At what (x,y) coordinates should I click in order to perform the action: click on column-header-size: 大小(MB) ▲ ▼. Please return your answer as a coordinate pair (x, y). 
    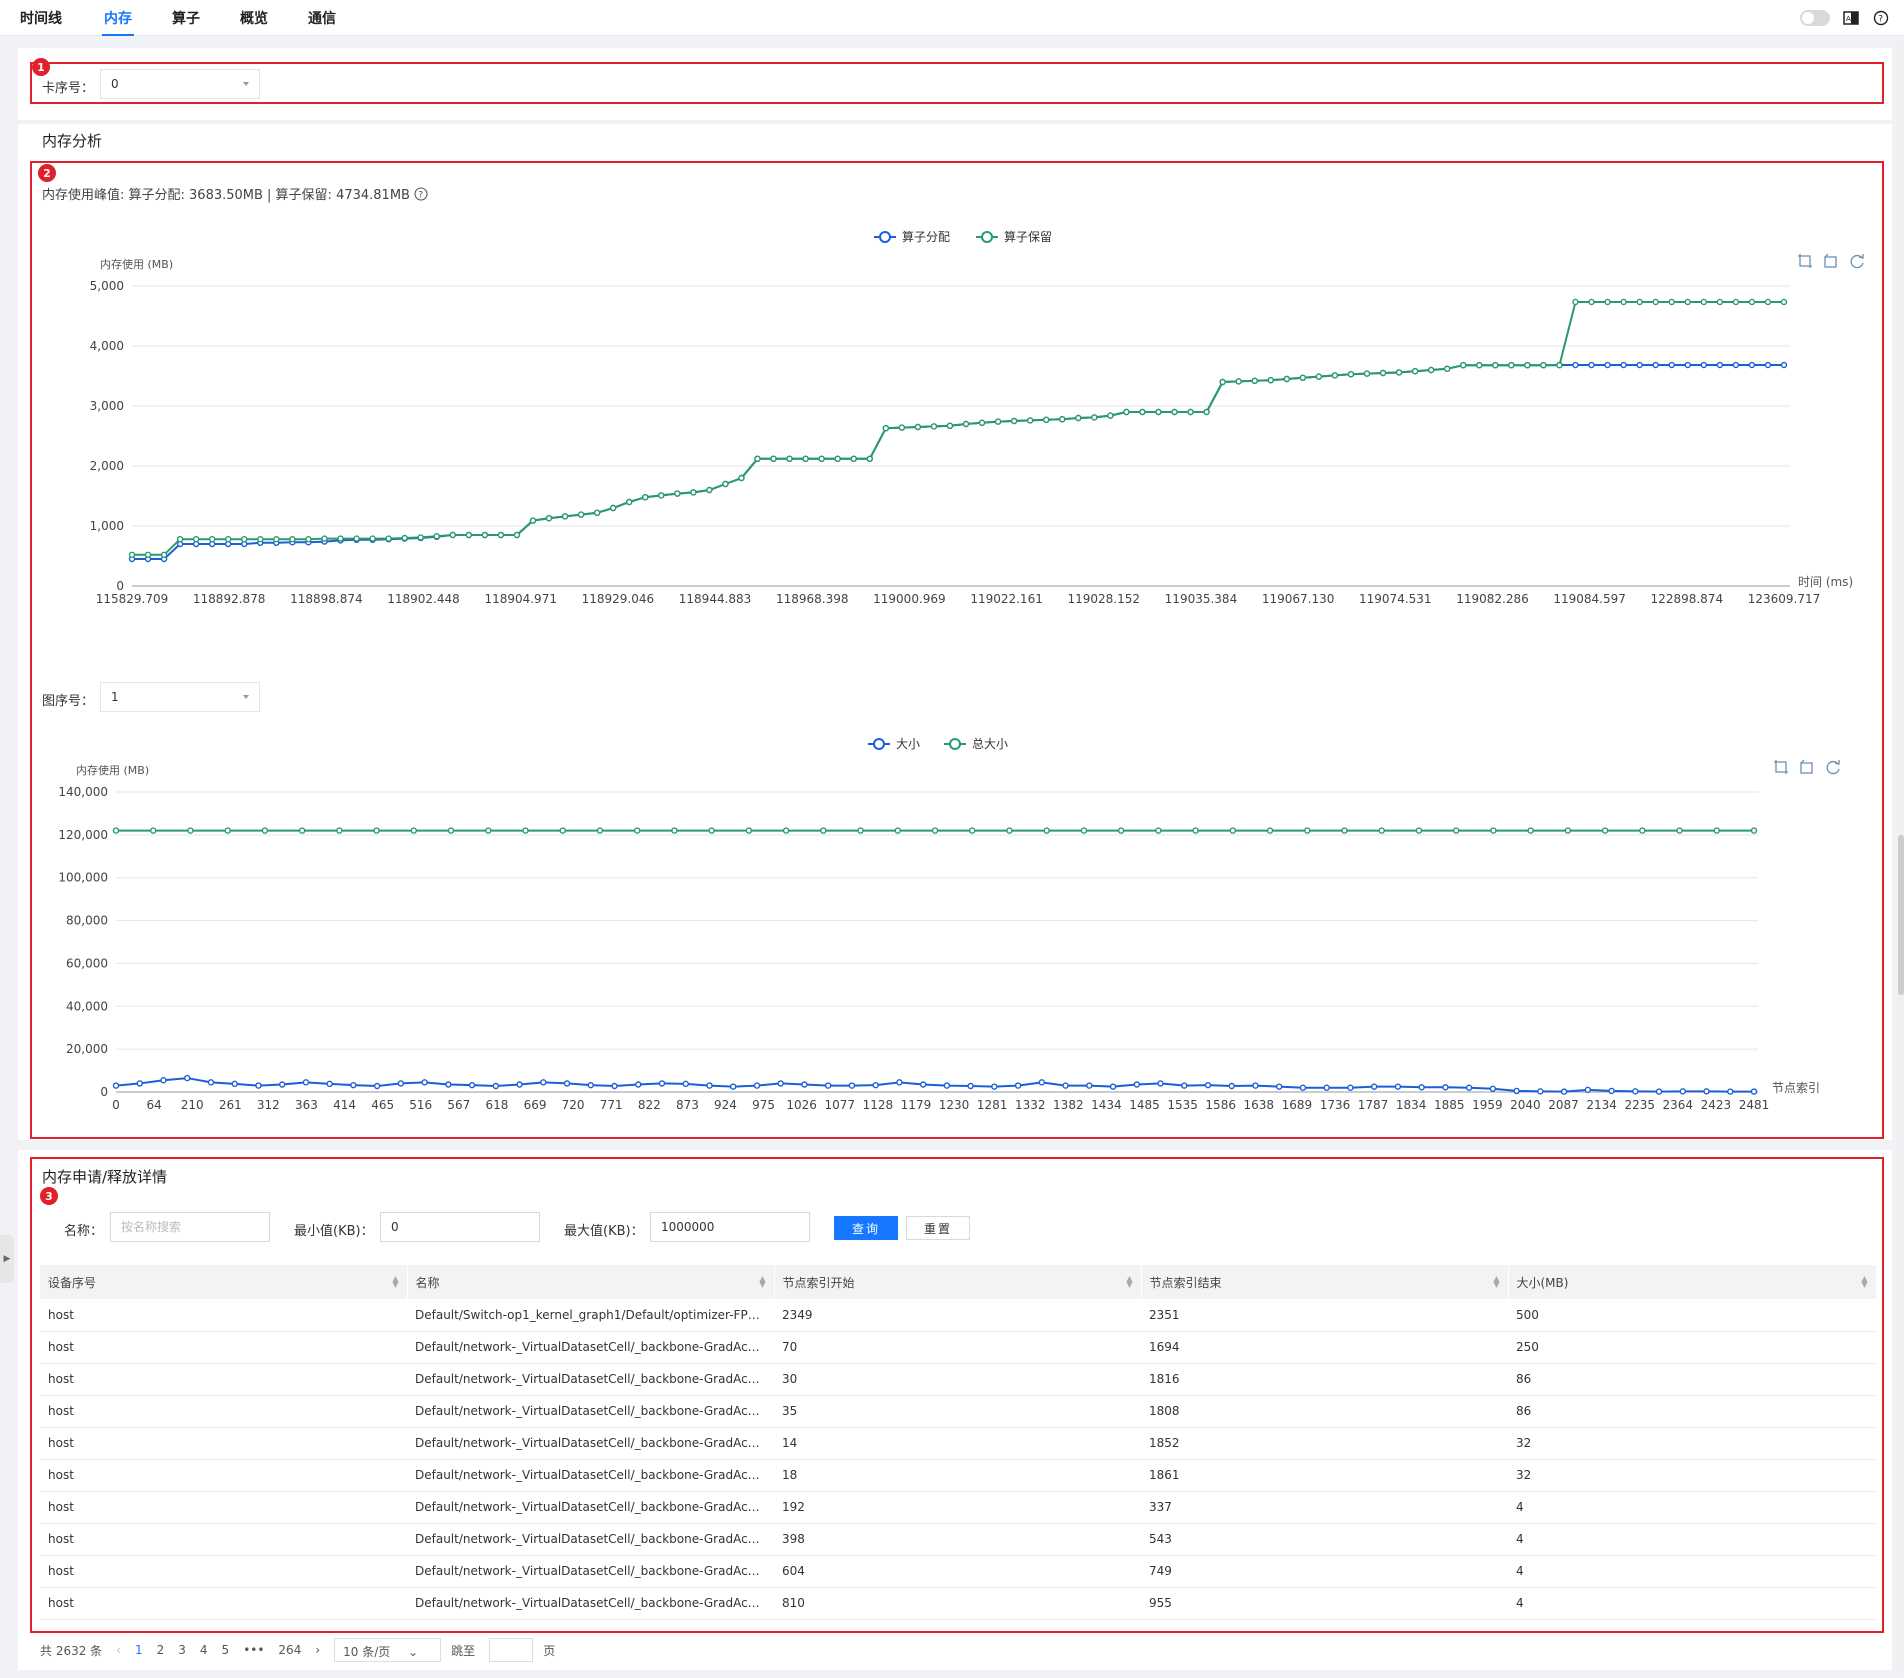
    Looking at the image, I should click on (1692, 1282).